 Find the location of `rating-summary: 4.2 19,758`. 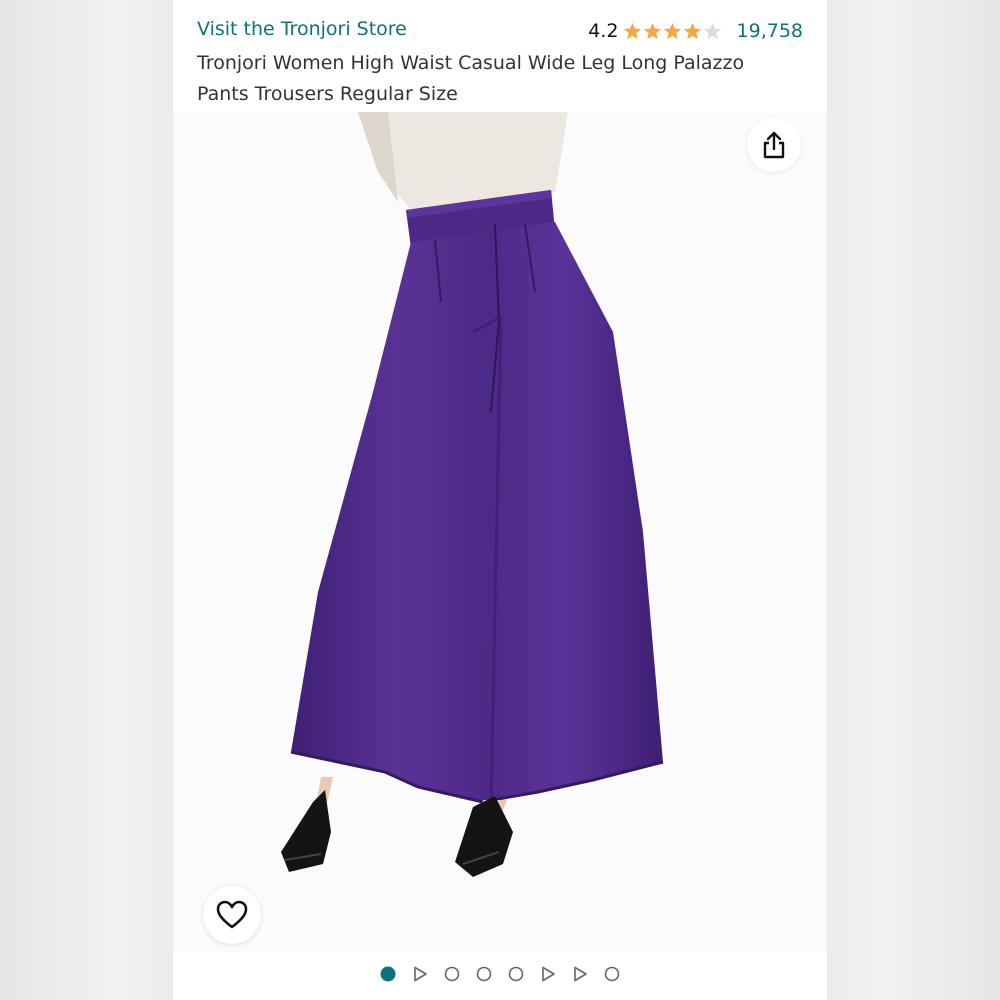

rating-summary: 4.2 19,758 is located at coordinates (695, 31).